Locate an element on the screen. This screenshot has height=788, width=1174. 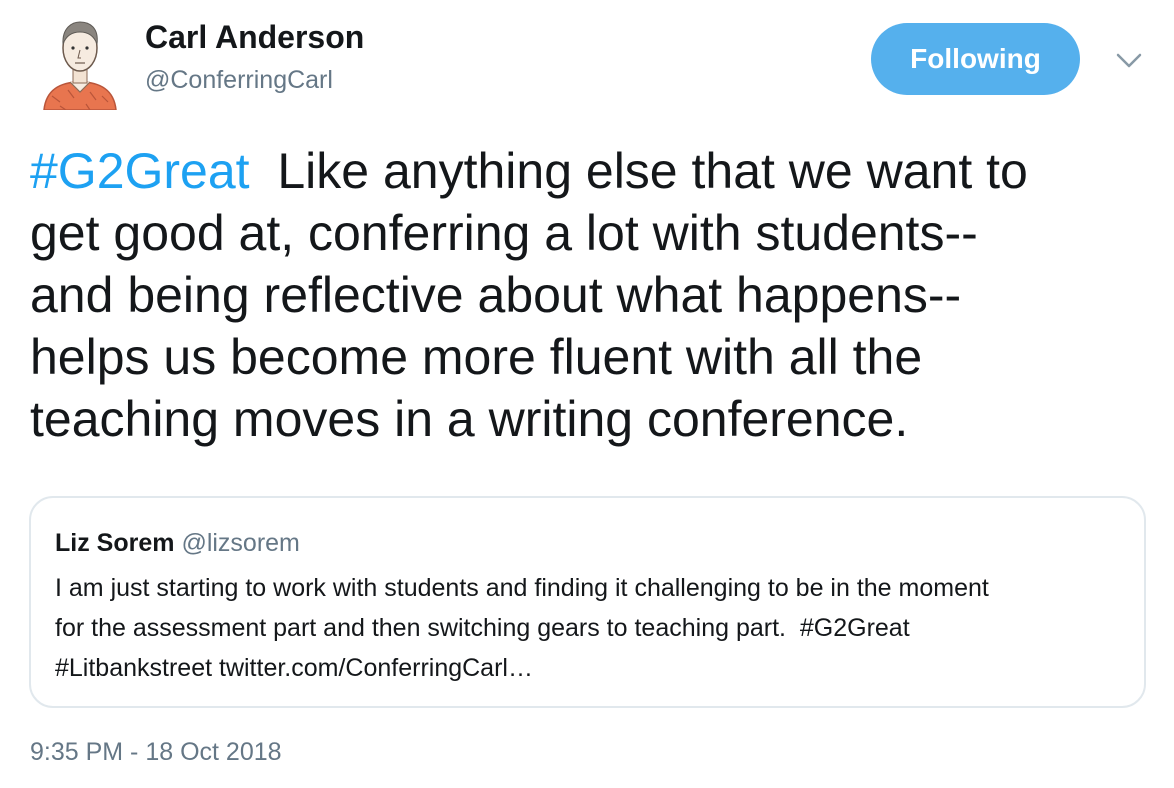
chevron-down-icon is located at coordinates (1129, 60).